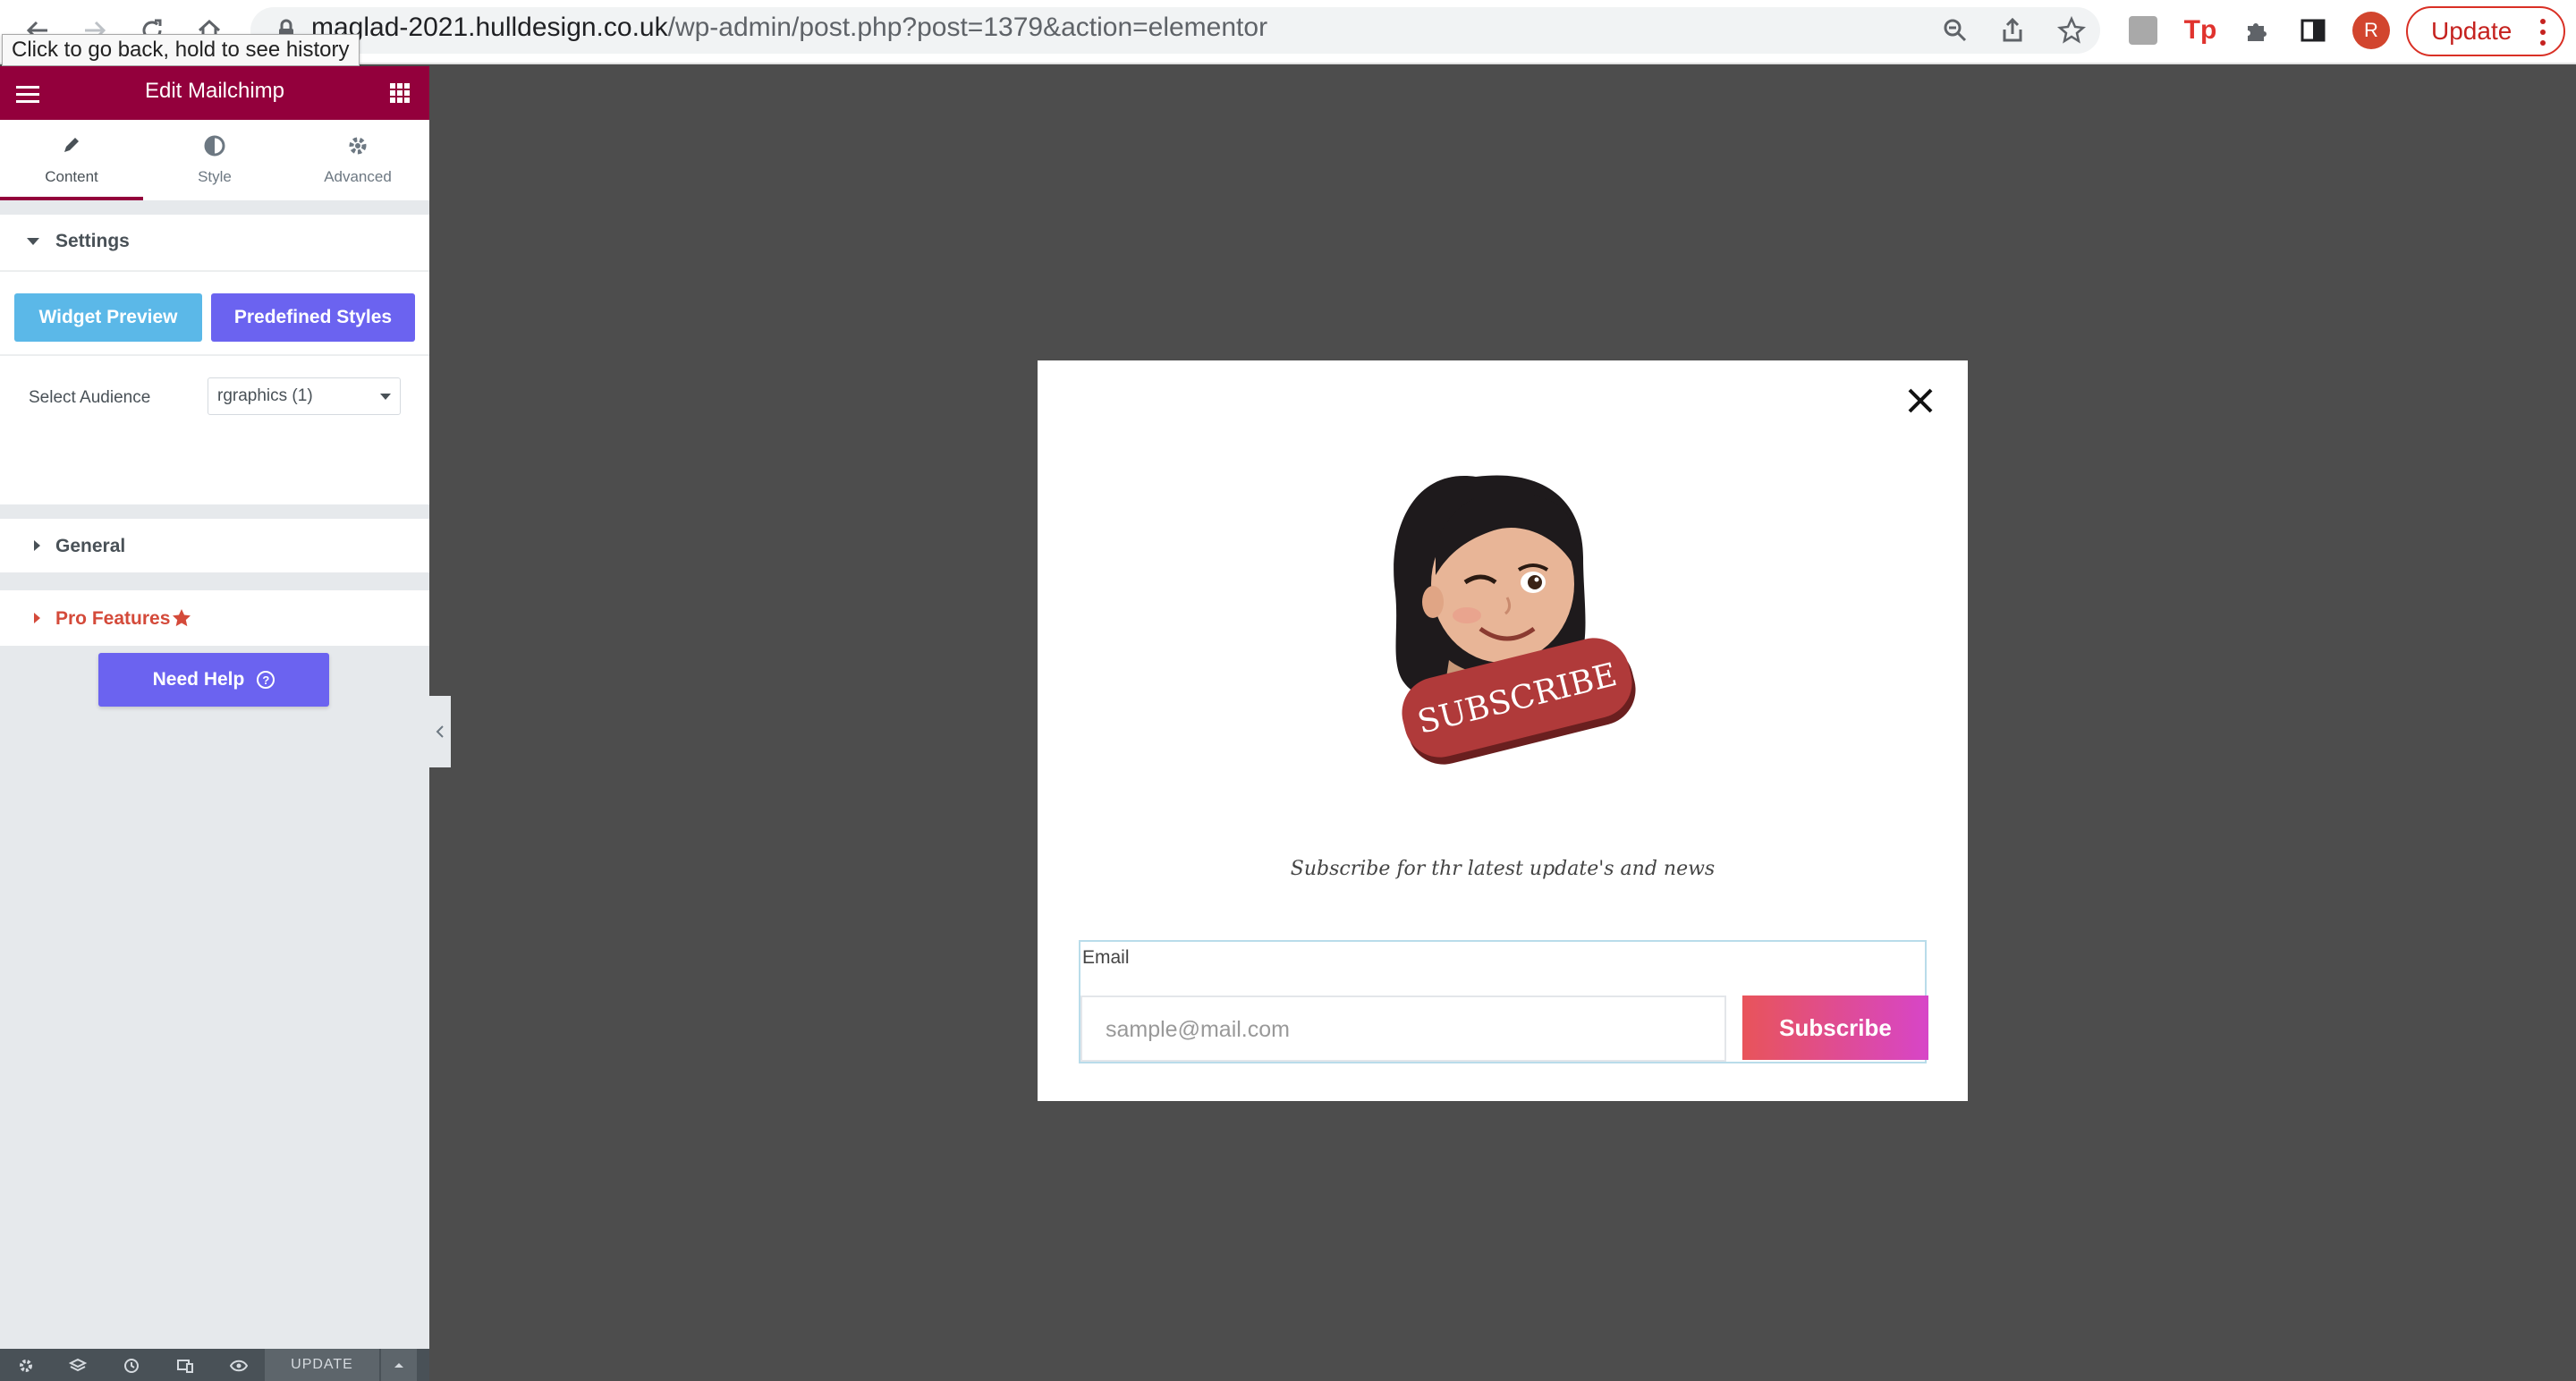 Image resolution: width=2576 pixels, height=1381 pixels. I want to click on subscribe-avatar-illustration: SUBSCRIBE, so click(1515, 620).